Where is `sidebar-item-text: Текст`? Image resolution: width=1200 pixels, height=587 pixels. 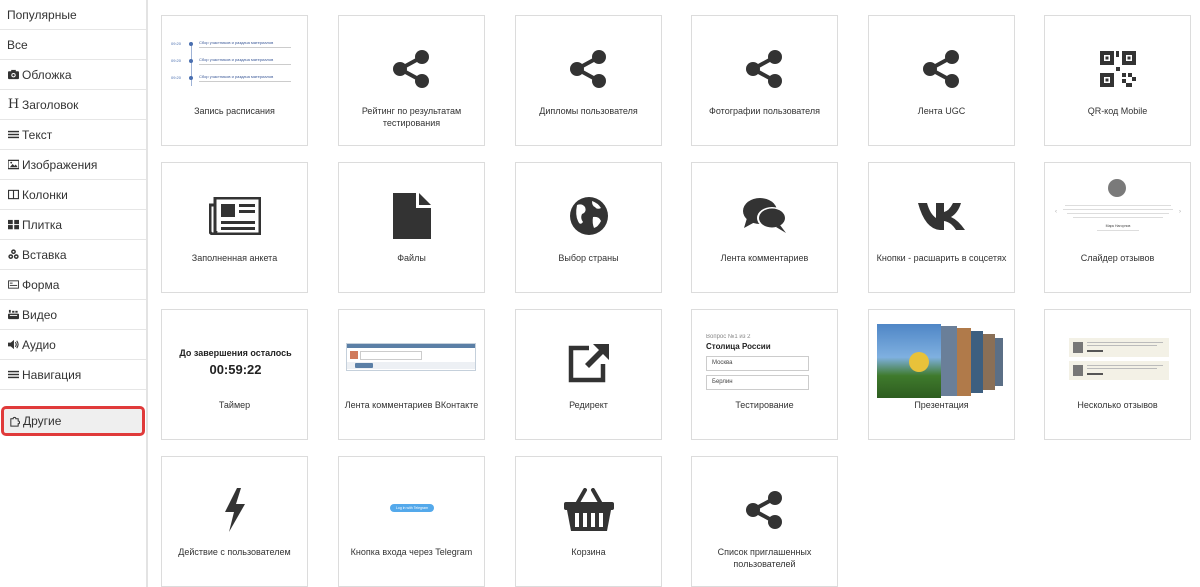 sidebar-item-text: Текст is located at coordinates (73, 135).